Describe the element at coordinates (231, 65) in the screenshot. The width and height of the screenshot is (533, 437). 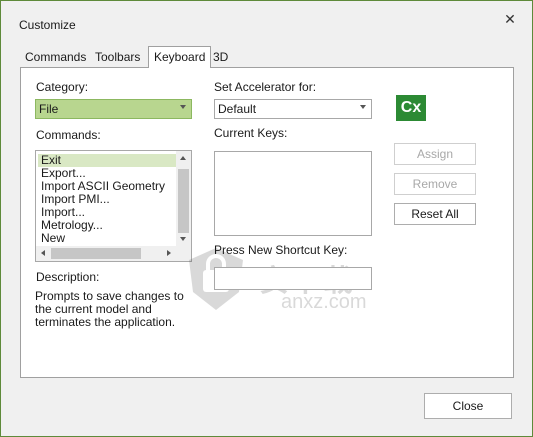
I see `tab-3d-mouse: 3D Mouse` at that location.